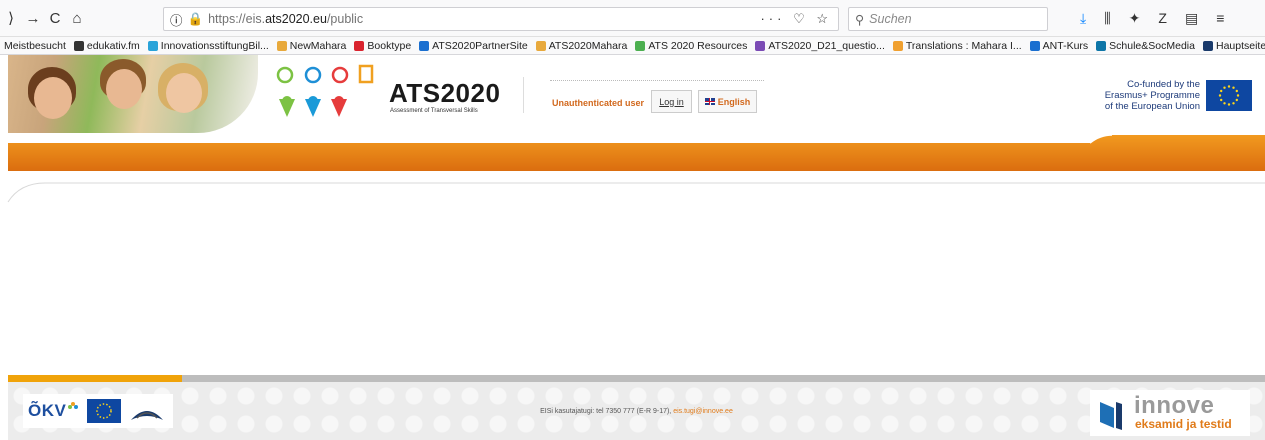  What do you see at coordinates (445, 93) in the screenshot?
I see `site-title: ATS2020` at bounding box center [445, 93].